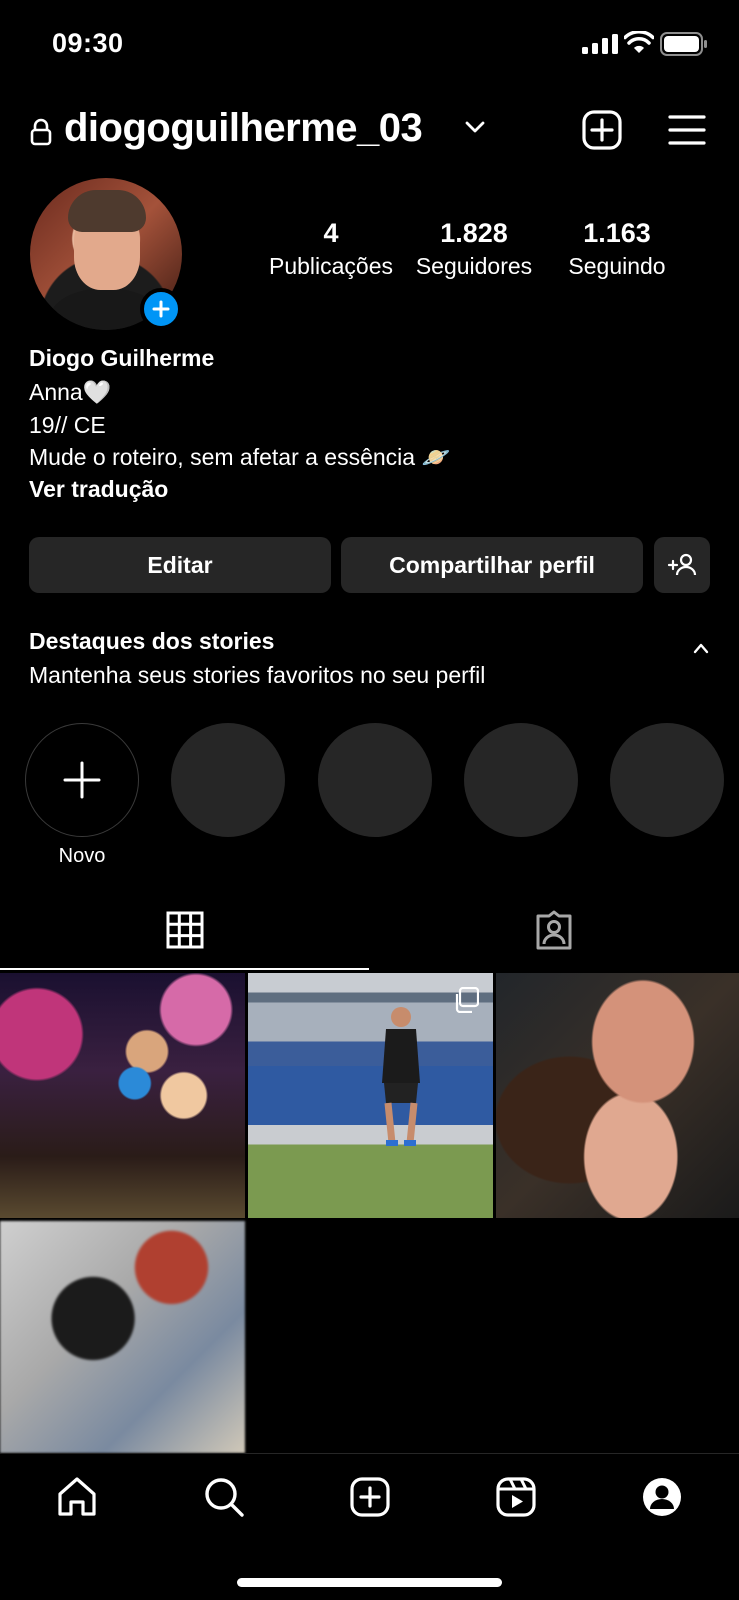 This screenshot has width=739, height=1600. Describe the element at coordinates (474, 233) in the screenshot. I see `stat-followers-value: 1.828` at that location.